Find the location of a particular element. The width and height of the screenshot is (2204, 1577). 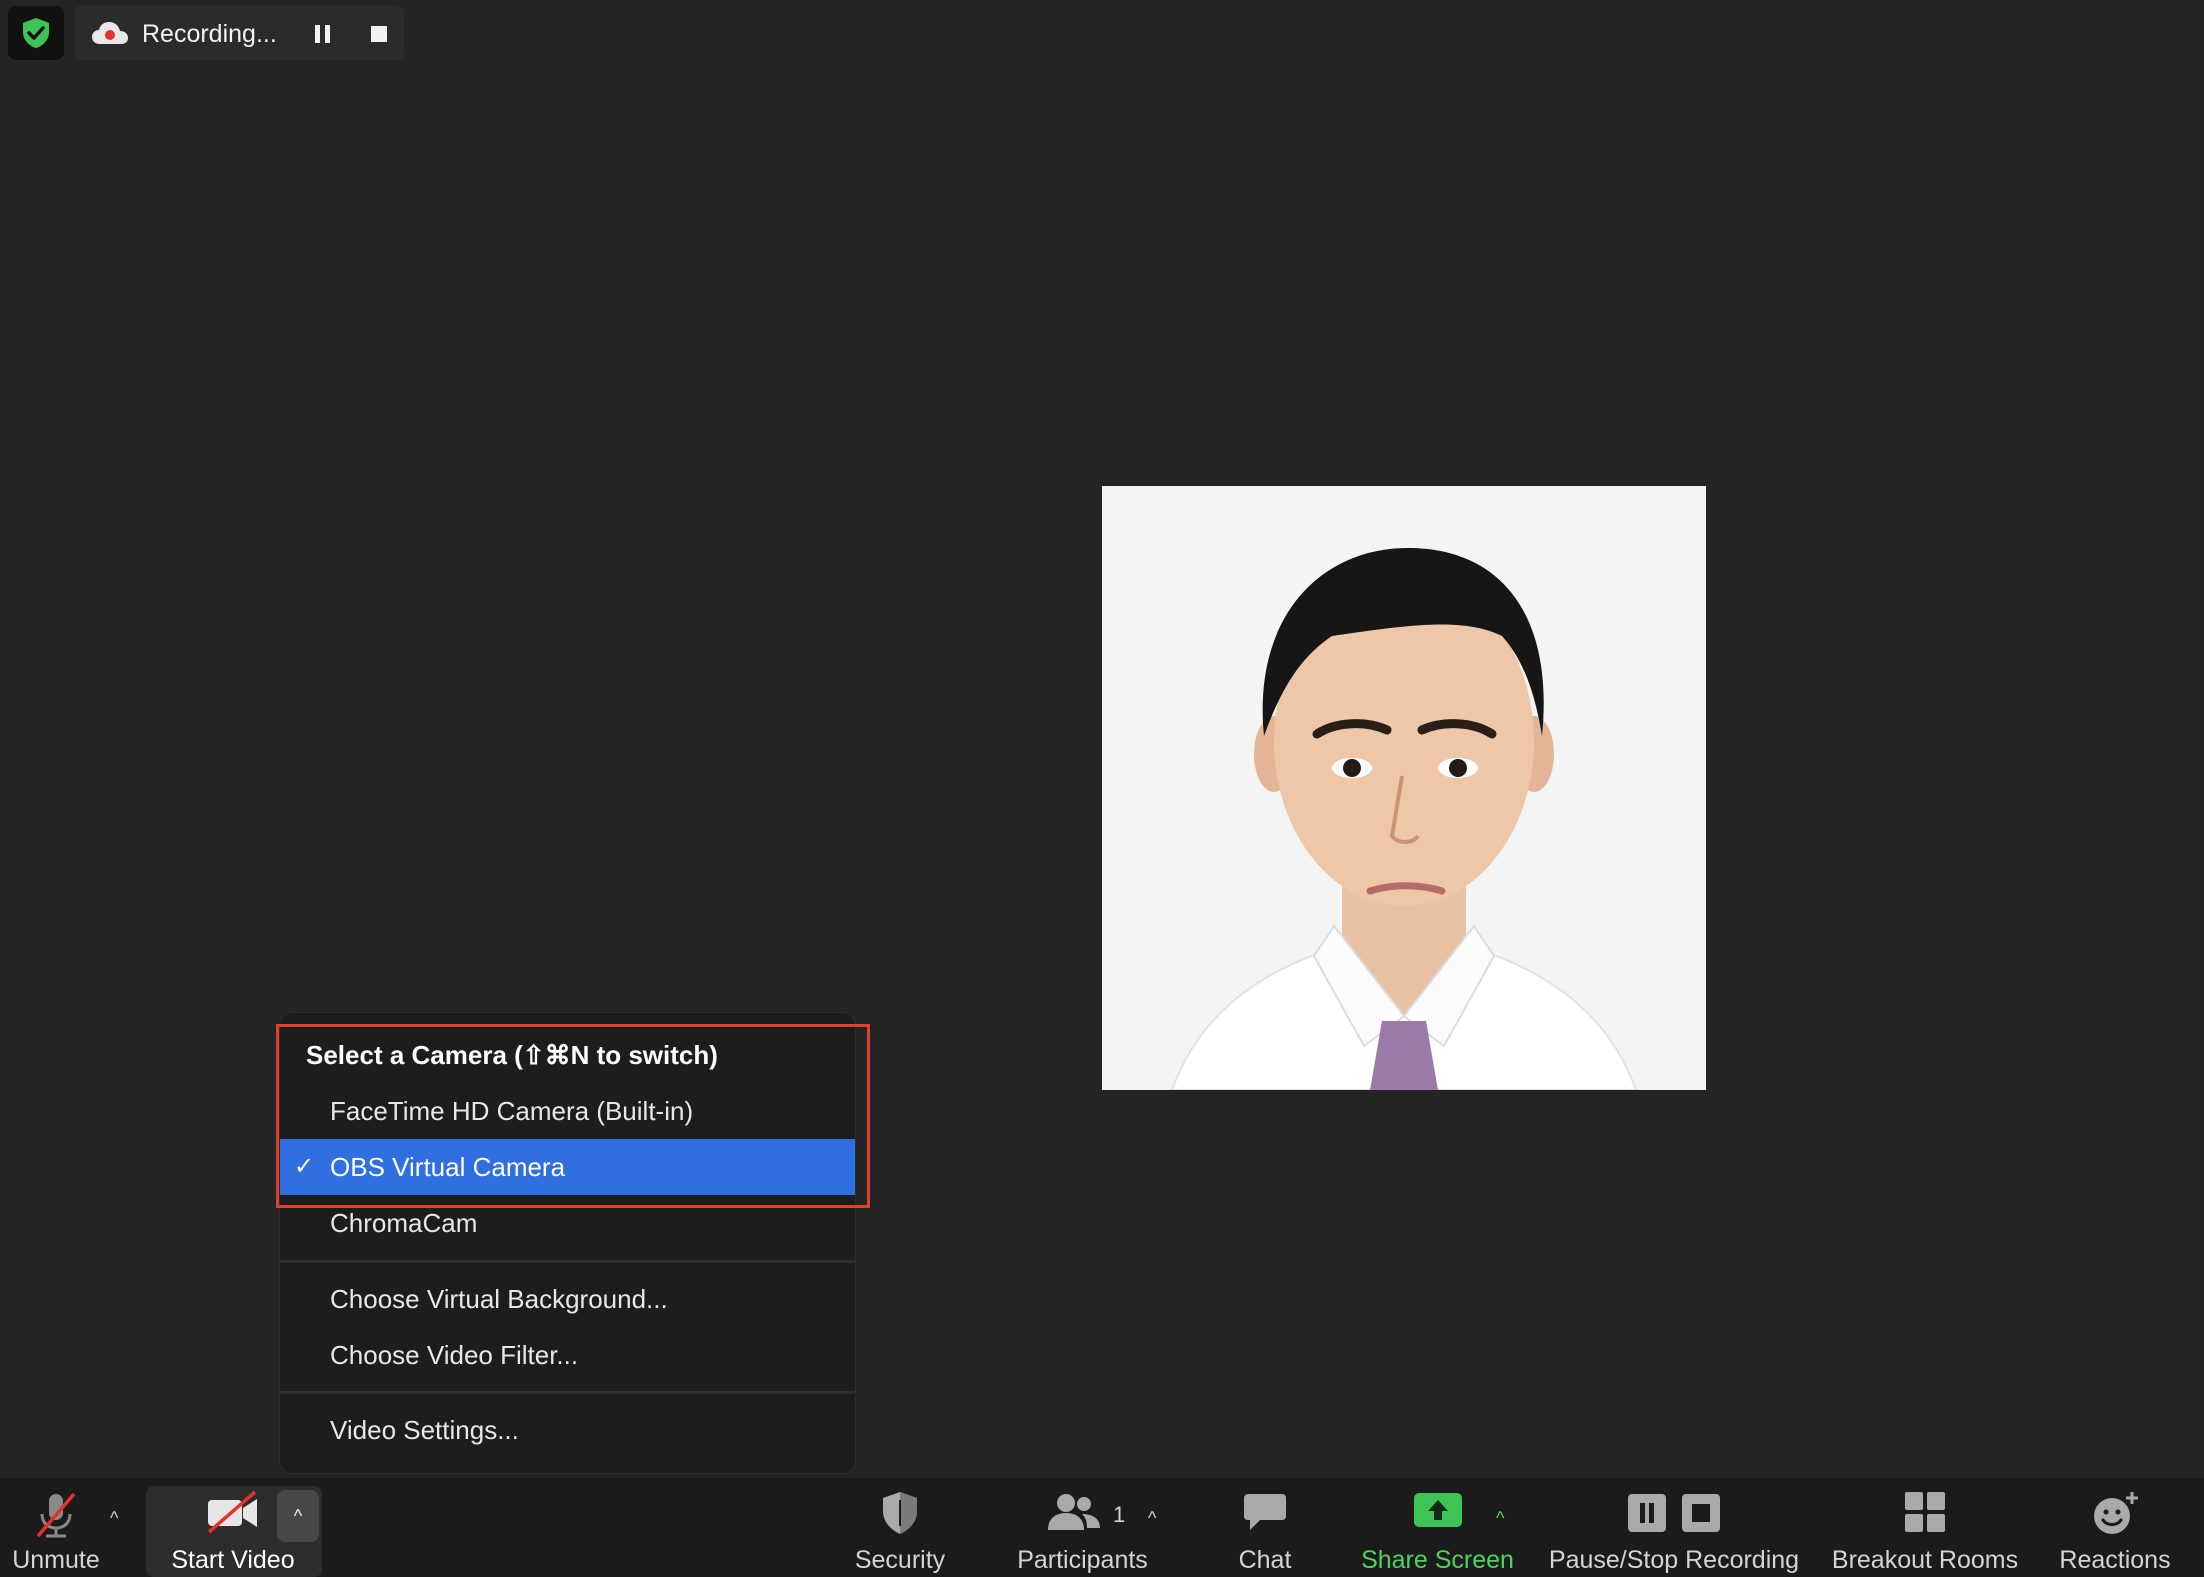

video-off-icon is located at coordinates (232, 1512).